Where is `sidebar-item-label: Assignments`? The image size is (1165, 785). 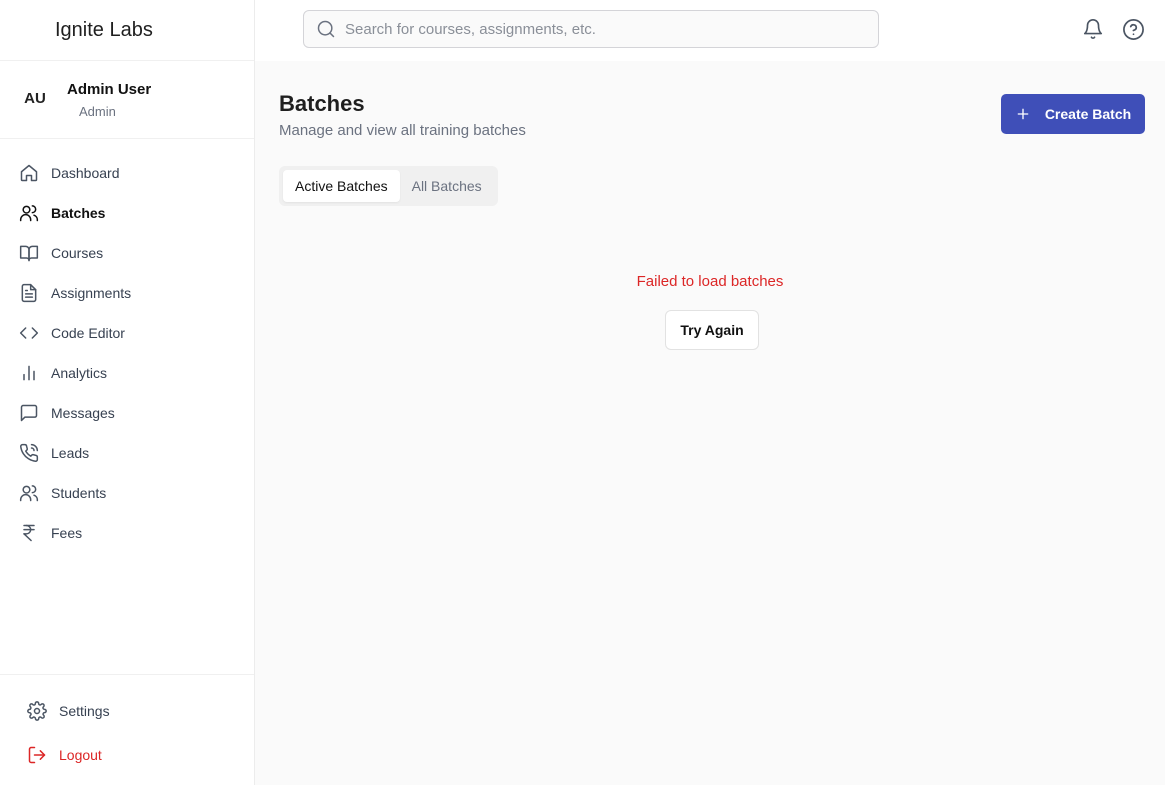
sidebar-item-label: Assignments is located at coordinates (91, 293).